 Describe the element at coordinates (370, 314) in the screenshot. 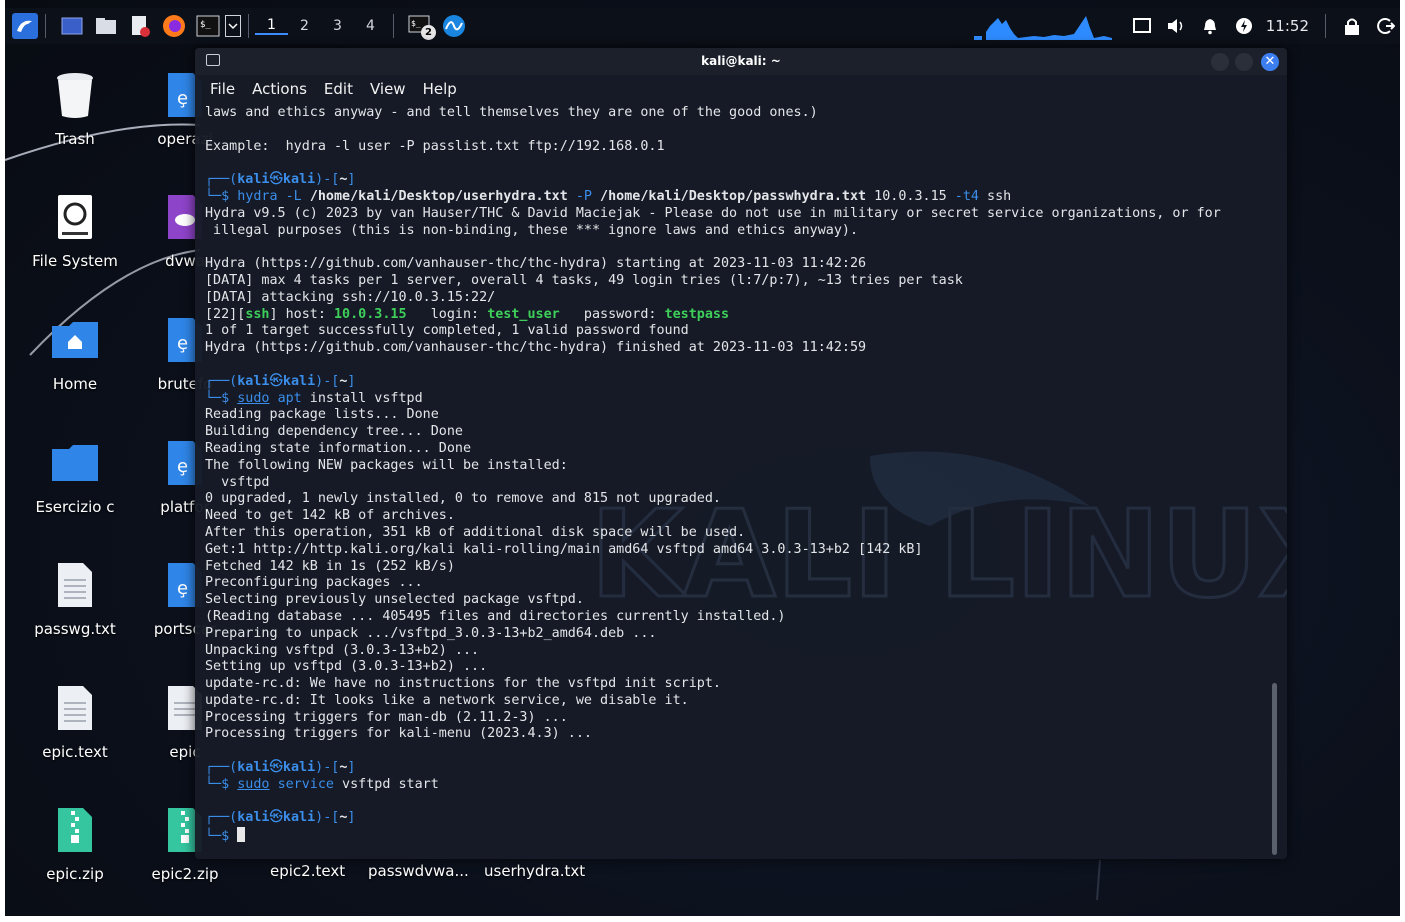

I see `result-host: 10.0.3.15` at that location.